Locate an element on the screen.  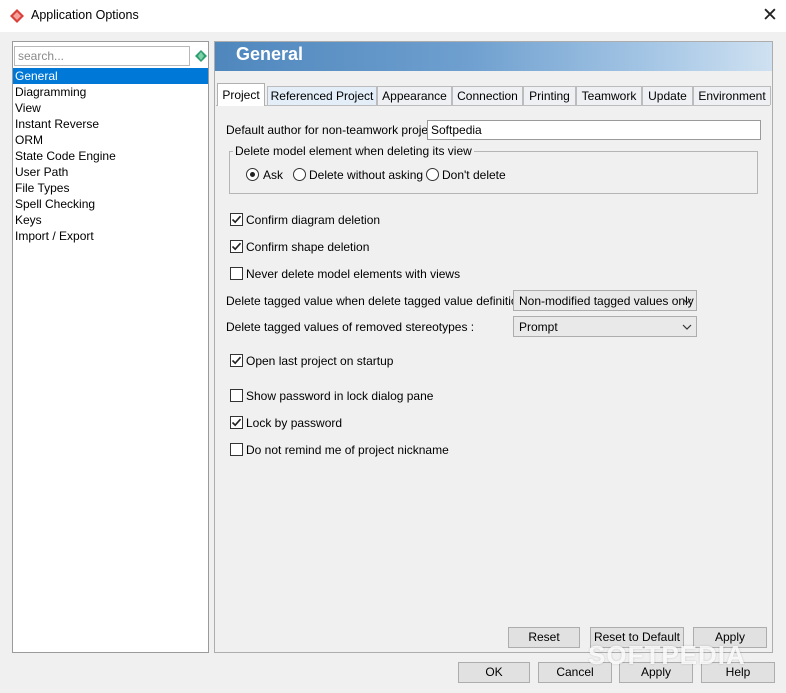
radio-dont-delete-label: Don't delete is located at coordinates (474, 175).